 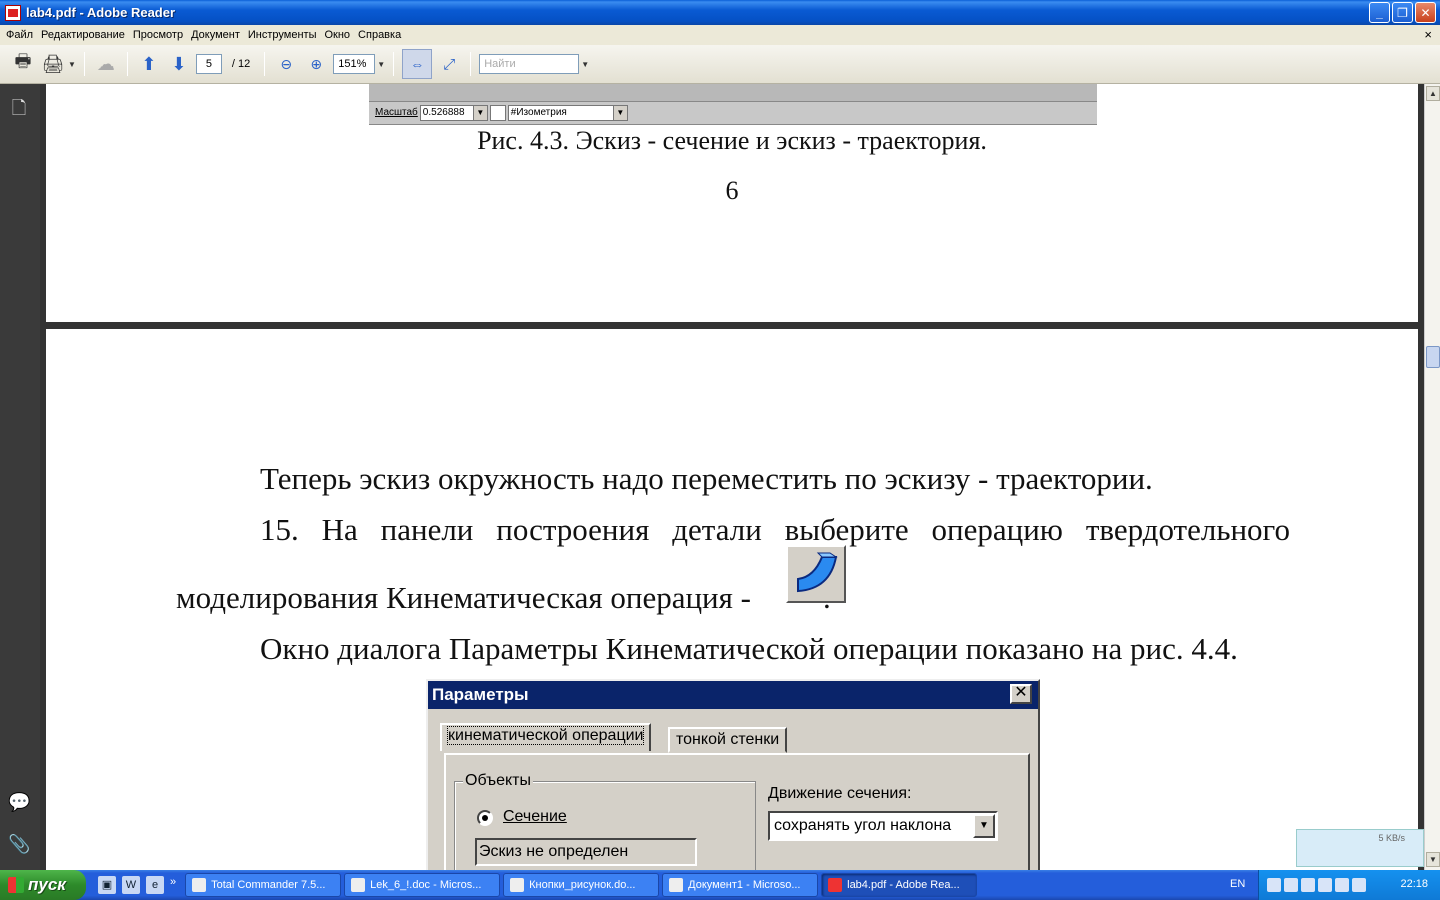 I want to click on word: выберите, so click(x=846, y=529).